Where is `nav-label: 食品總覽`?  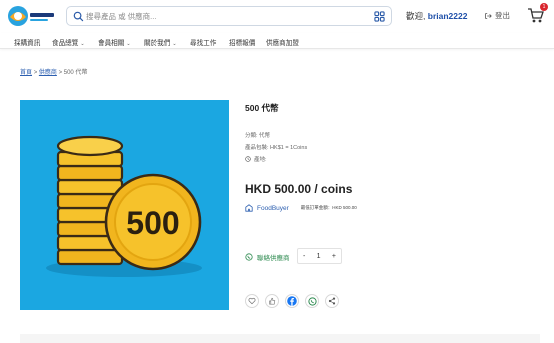
nav-label: 食品總覽 is located at coordinates (65, 43).